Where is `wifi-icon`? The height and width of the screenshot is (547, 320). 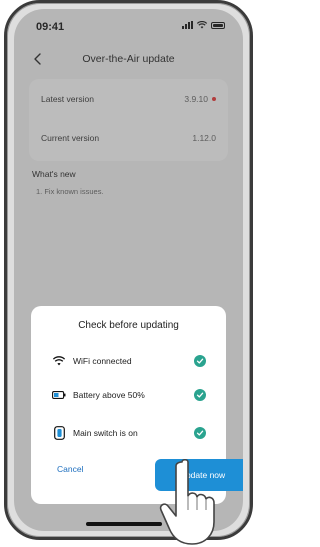 wifi-icon is located at coordinates (59, 361).